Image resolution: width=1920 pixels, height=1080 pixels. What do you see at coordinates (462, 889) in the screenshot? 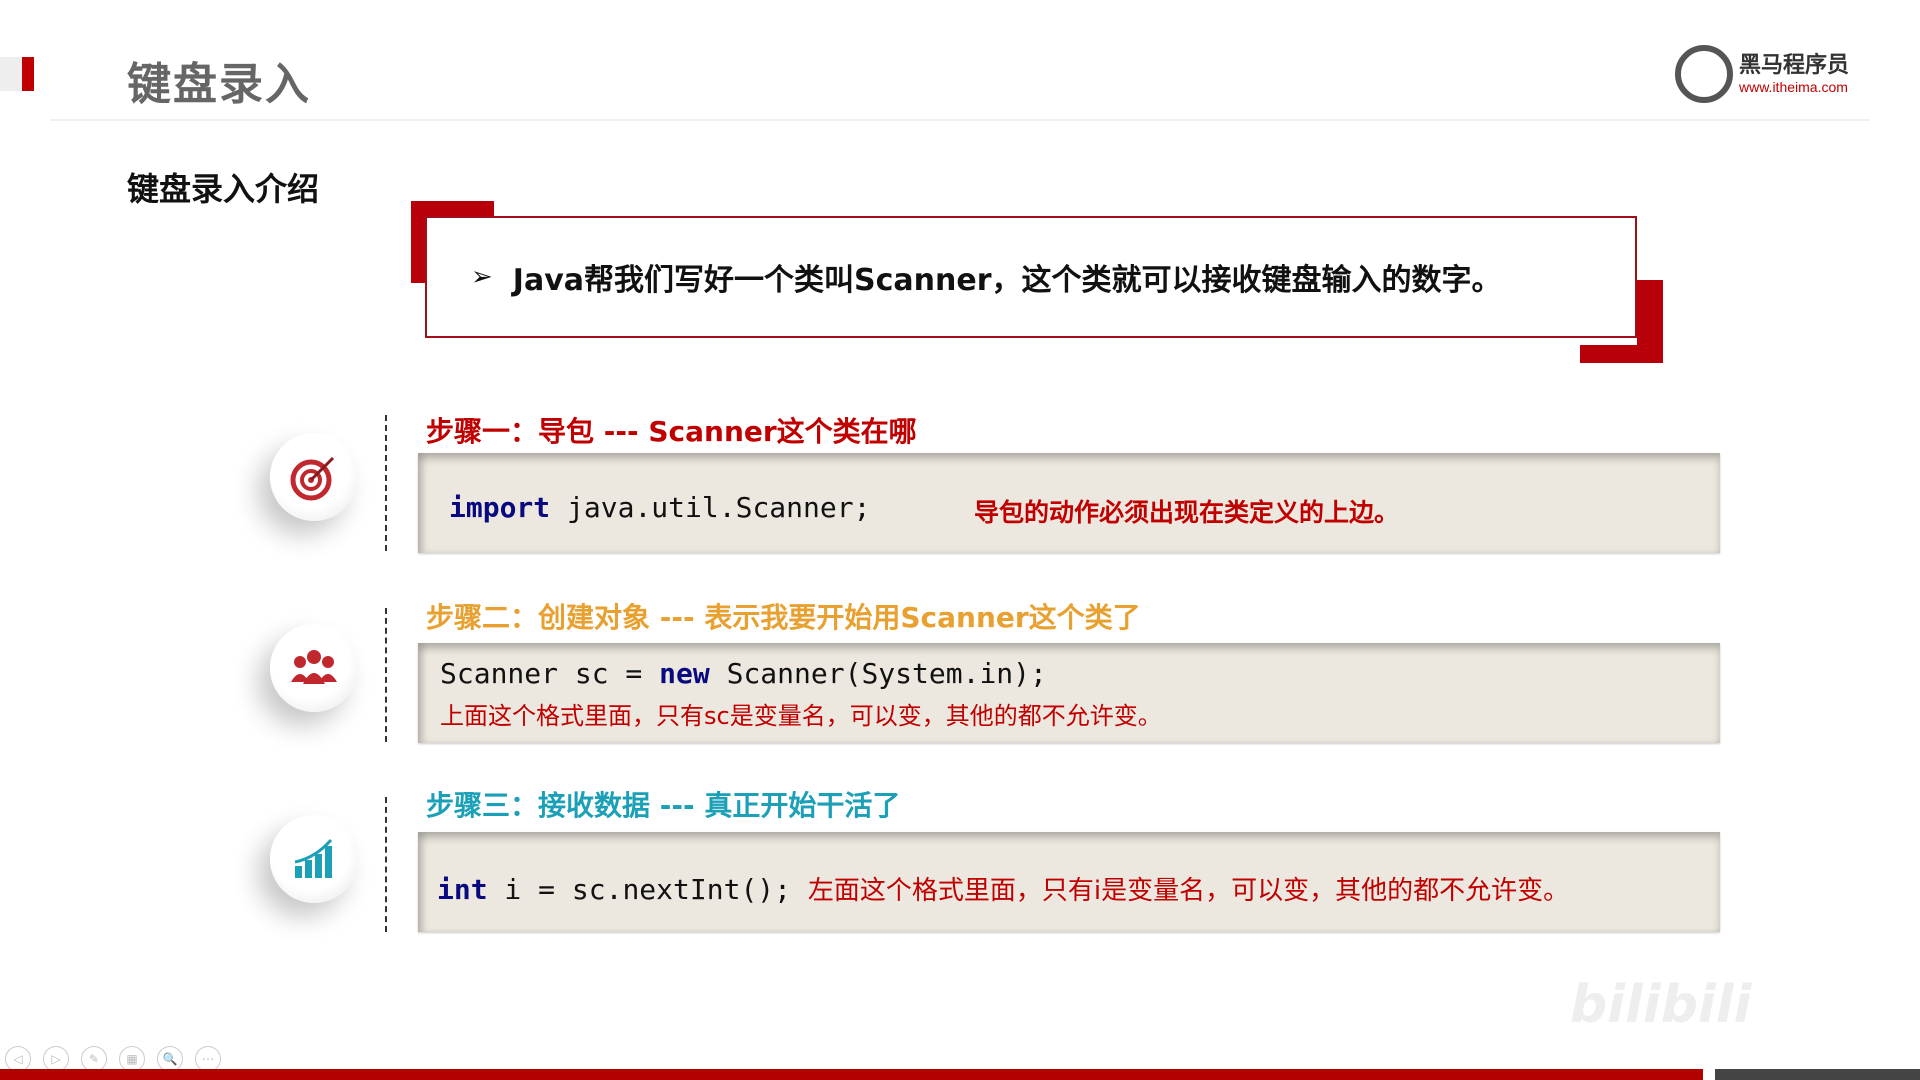
I see `code-keyword: int` at bounding box center [462, 889].